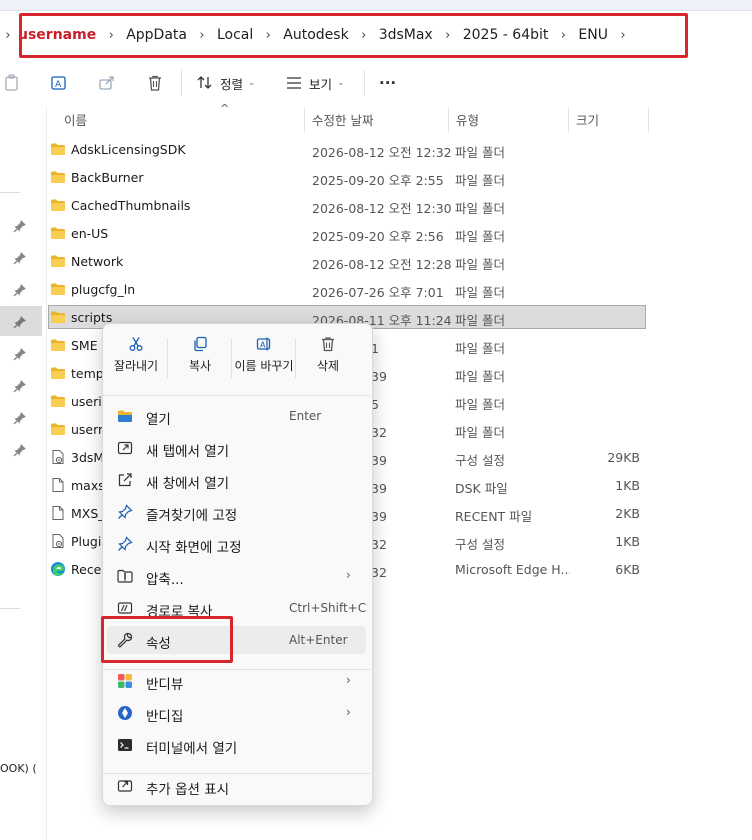  I want to click on window-top-strip, so click(376, 5).